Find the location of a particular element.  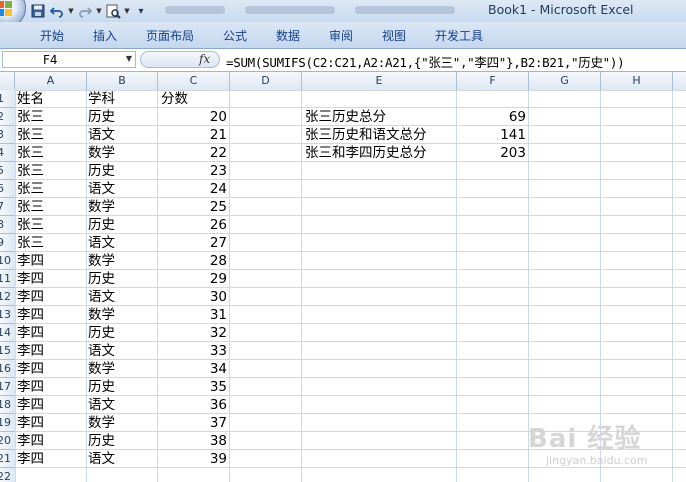

cell-b5: 历史 is located at coordinates (101, 171).